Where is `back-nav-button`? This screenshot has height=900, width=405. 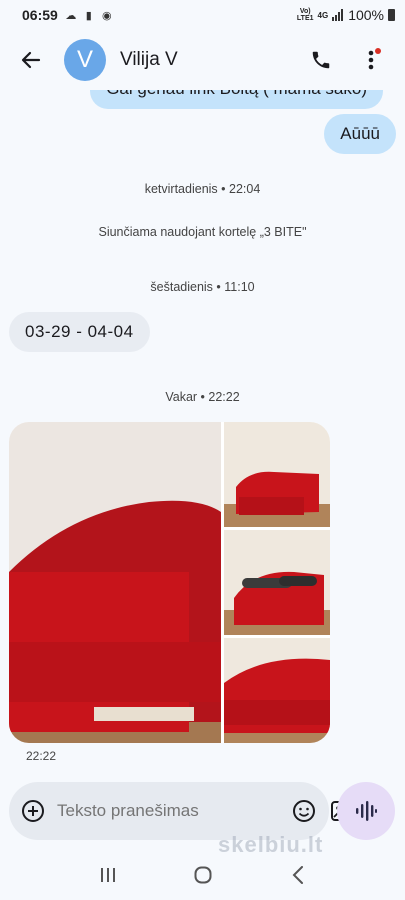 back-nav-button is located at coordinates (298, 875).